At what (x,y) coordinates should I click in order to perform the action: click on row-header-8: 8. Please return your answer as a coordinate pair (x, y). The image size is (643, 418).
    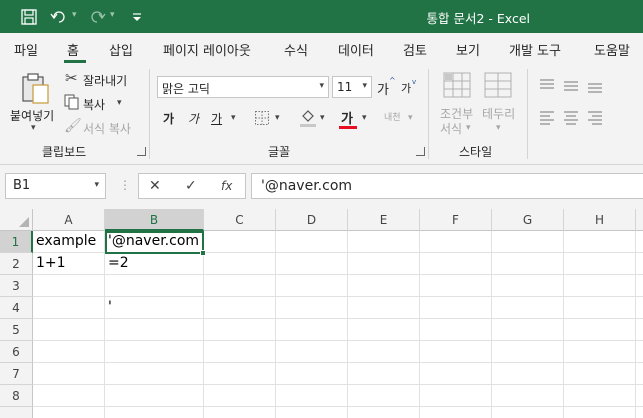
    Looking at the image, I should click on (16, 396).